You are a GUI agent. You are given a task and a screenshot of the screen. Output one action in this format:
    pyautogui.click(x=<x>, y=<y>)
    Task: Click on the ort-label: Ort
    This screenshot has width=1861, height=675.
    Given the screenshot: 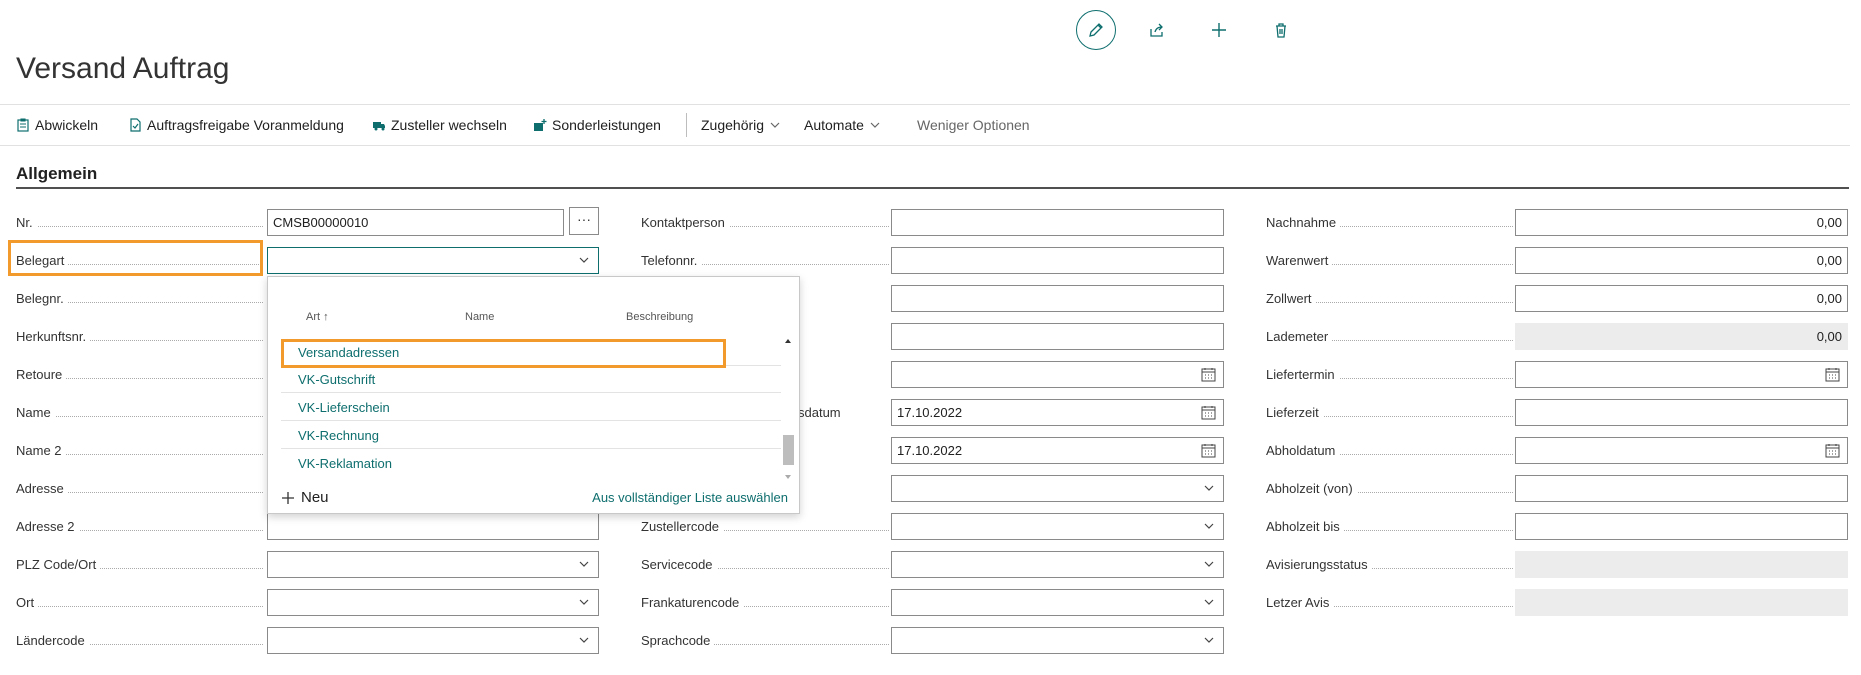 What is the action you would take?
    pyautogui.click(x=139, y=603)
    